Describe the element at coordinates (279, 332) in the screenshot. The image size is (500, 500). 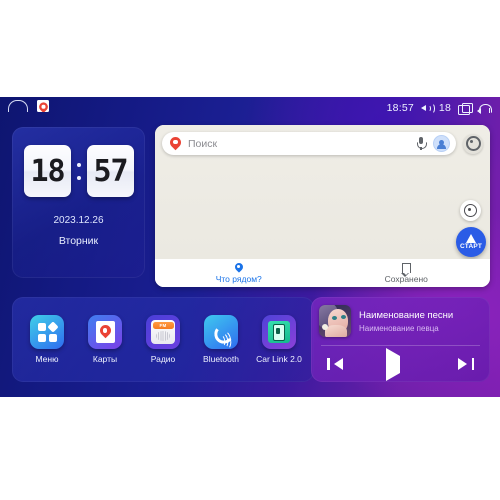
I see `car-link-icon` at that location.